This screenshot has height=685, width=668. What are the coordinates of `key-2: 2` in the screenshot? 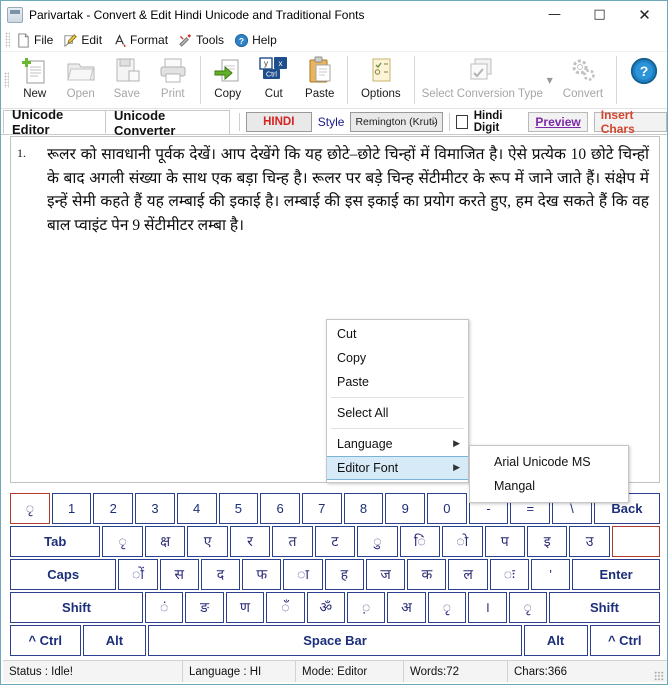 It's located at (113, 508).